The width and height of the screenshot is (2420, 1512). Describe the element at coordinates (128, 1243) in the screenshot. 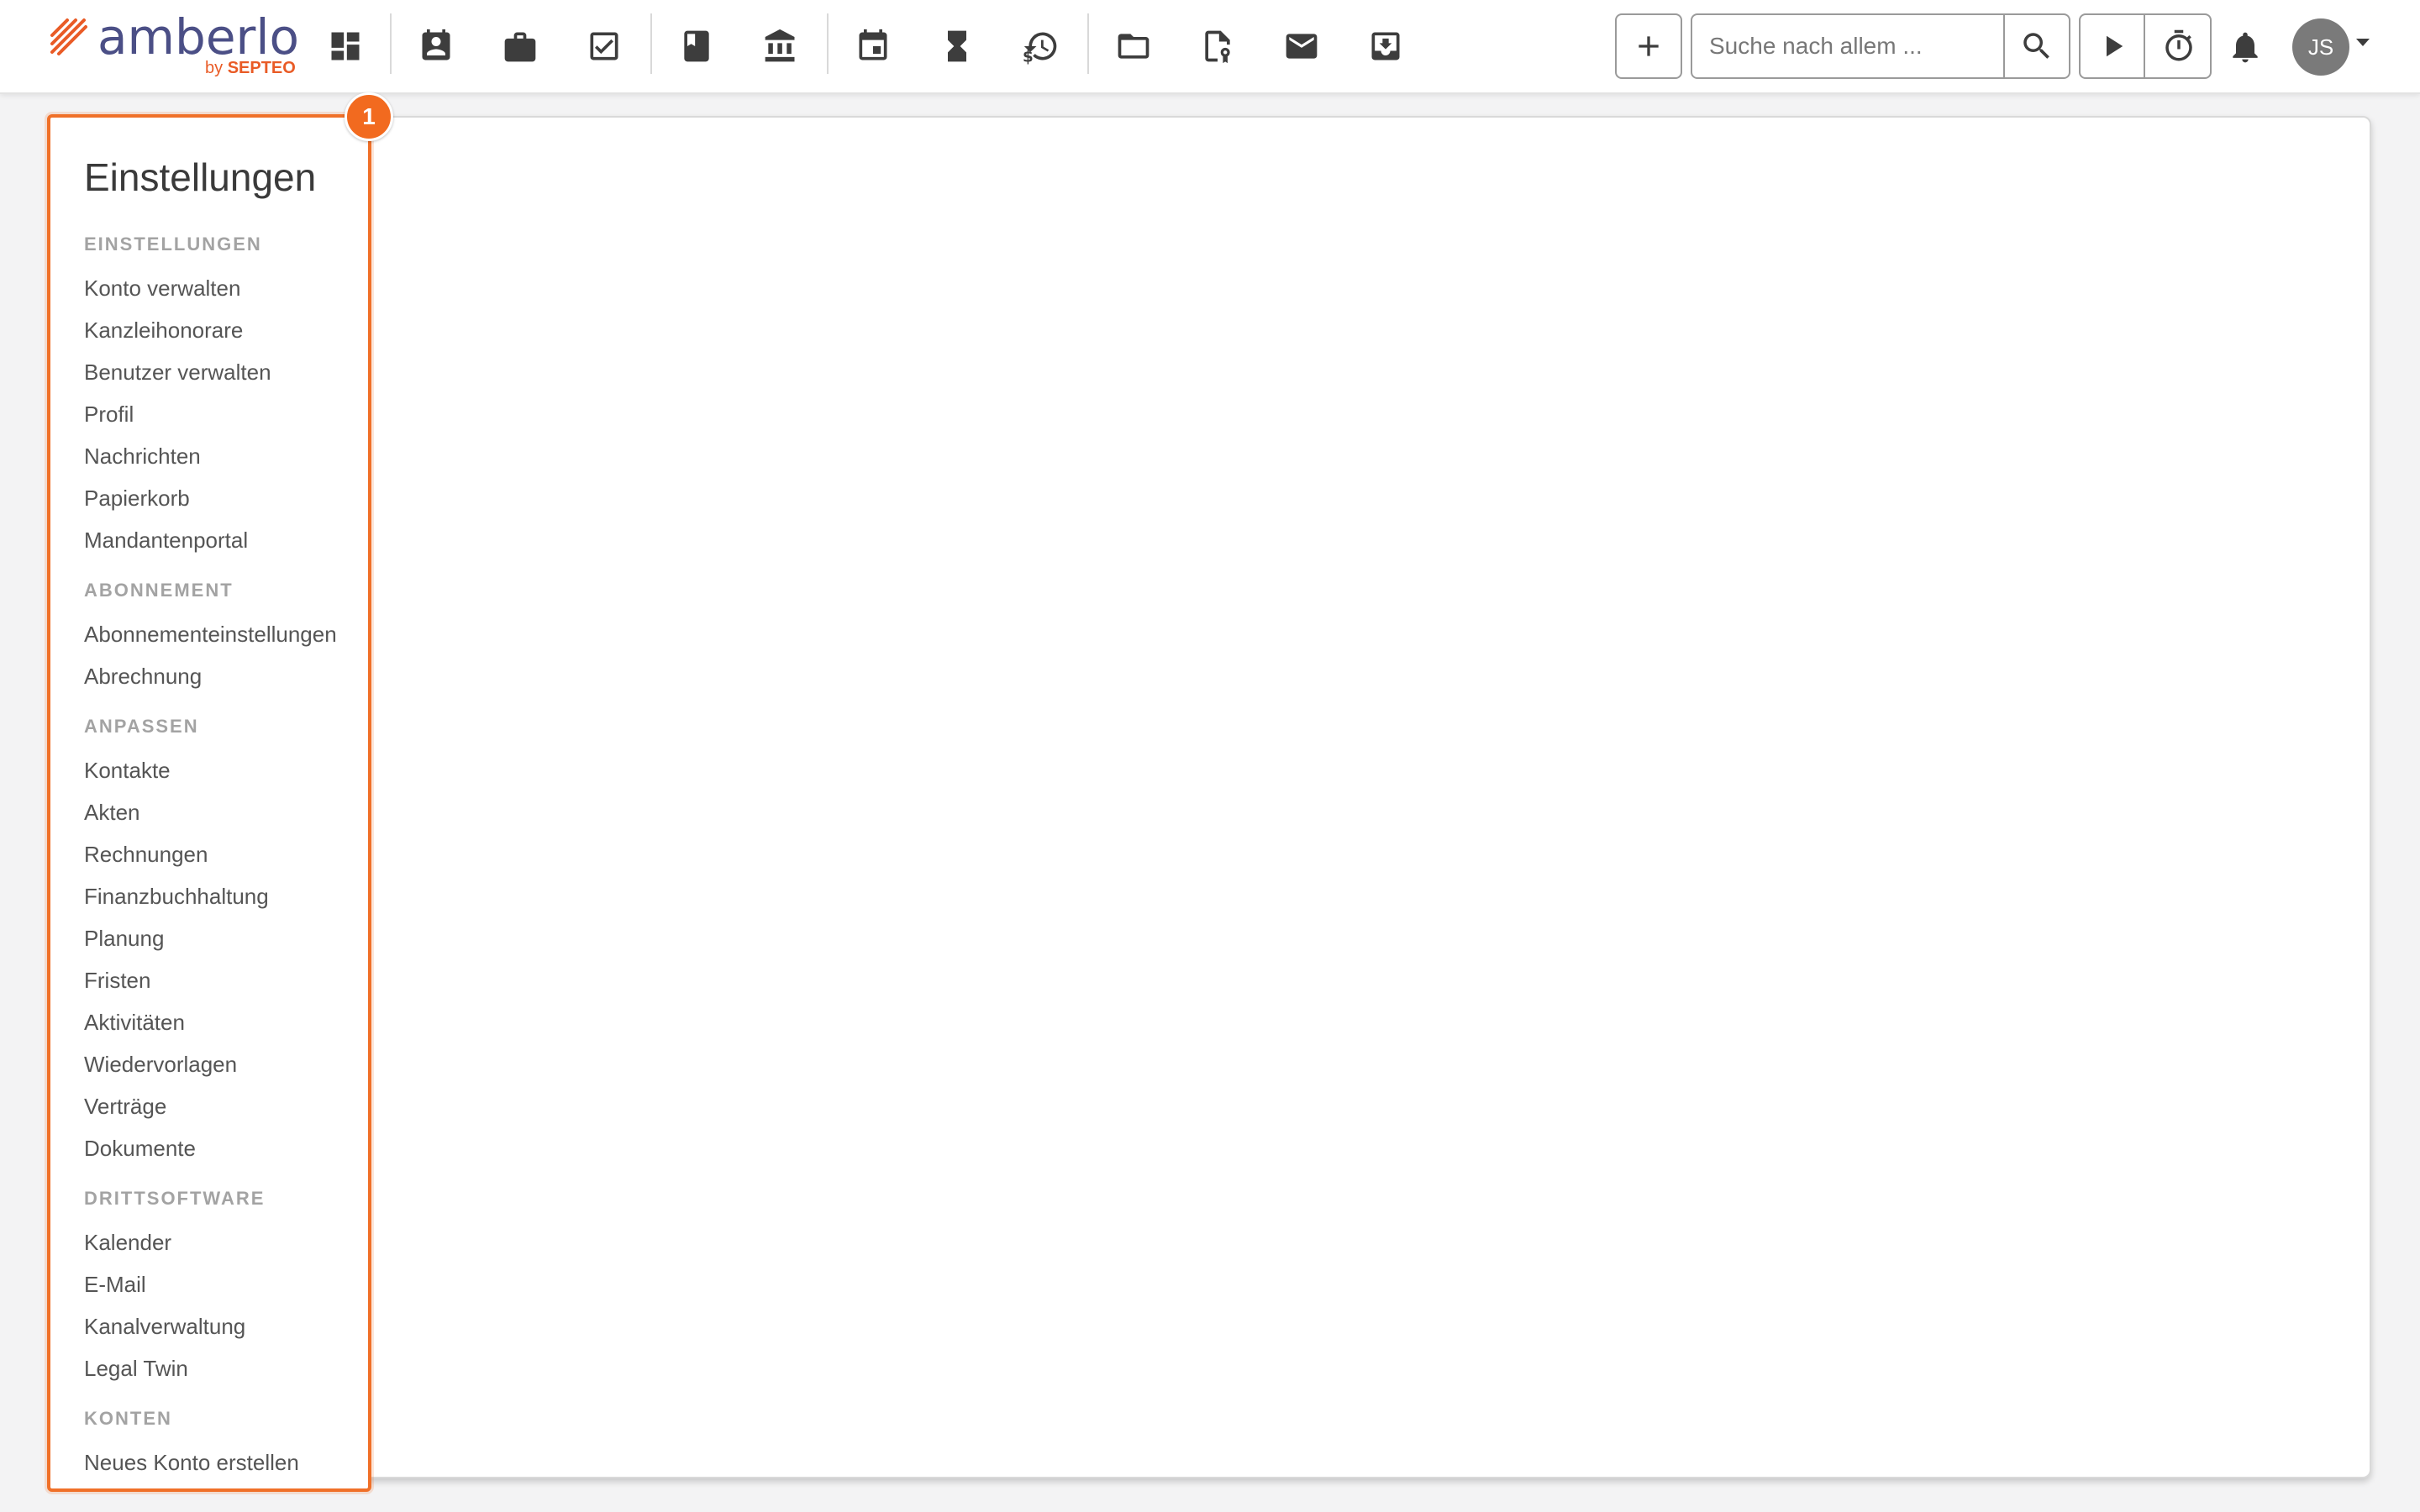

I see `sidebar-item: Kalender` at that location.